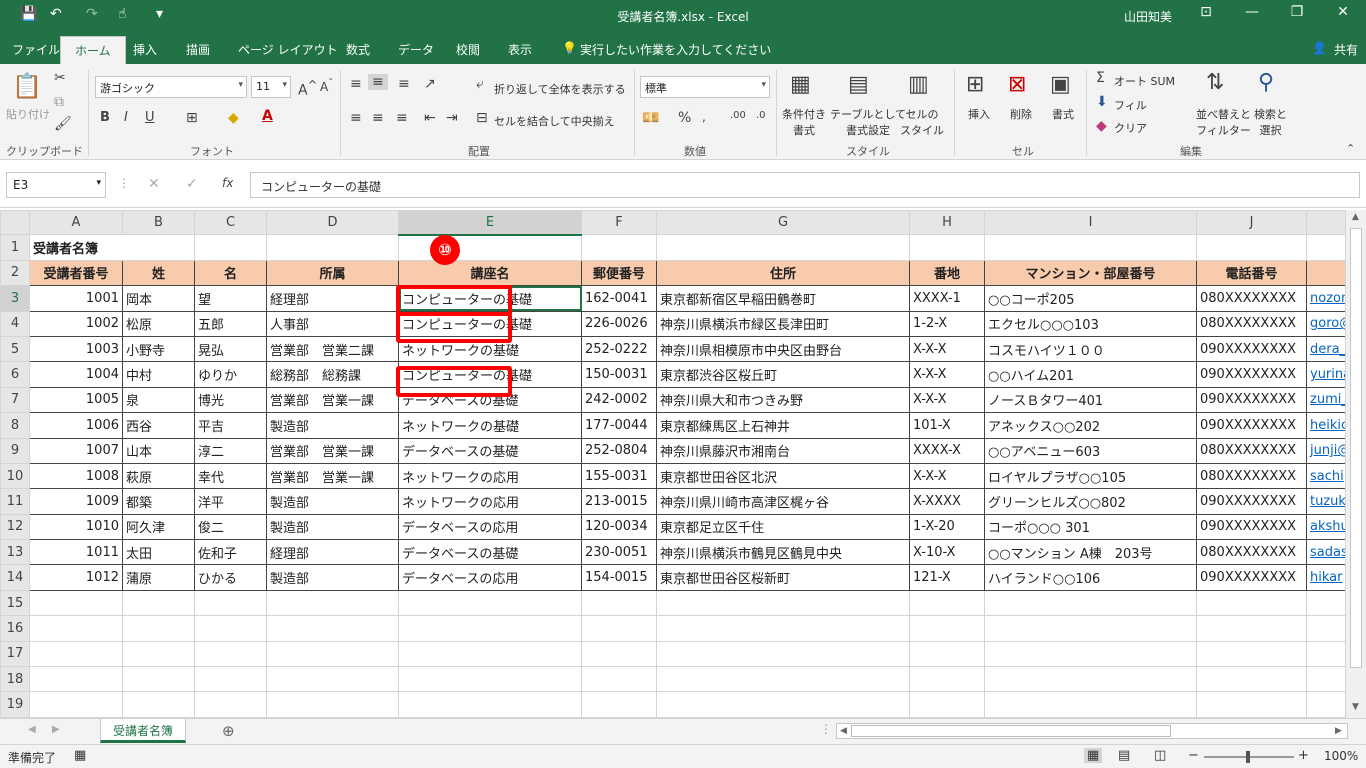  Describe the element at coordinates (783, 450) in the screenshot. I see `data-cell: 神奈川県藤沢市湘南台` at that location.